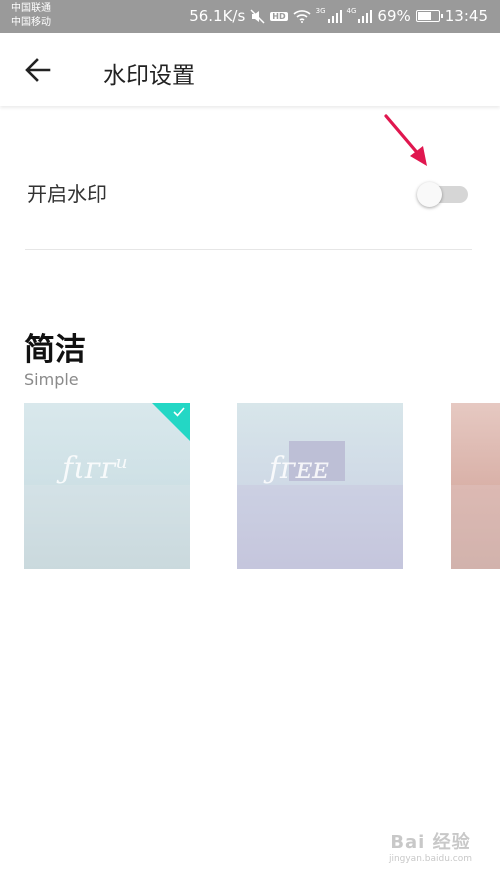 The width and height of the screenshot is (500, 880). I want to click on check-icon, so click(179, 412).